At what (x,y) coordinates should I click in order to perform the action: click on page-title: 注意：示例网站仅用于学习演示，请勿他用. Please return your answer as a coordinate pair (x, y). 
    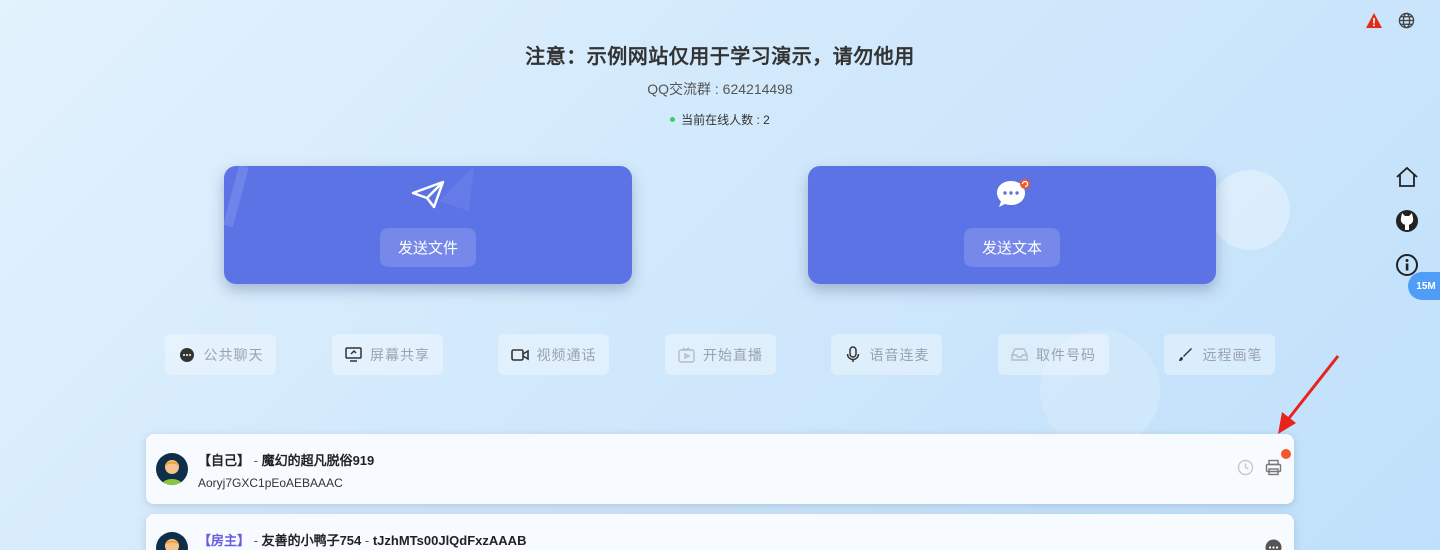
    Looking at the image, I should click on (720, 57).